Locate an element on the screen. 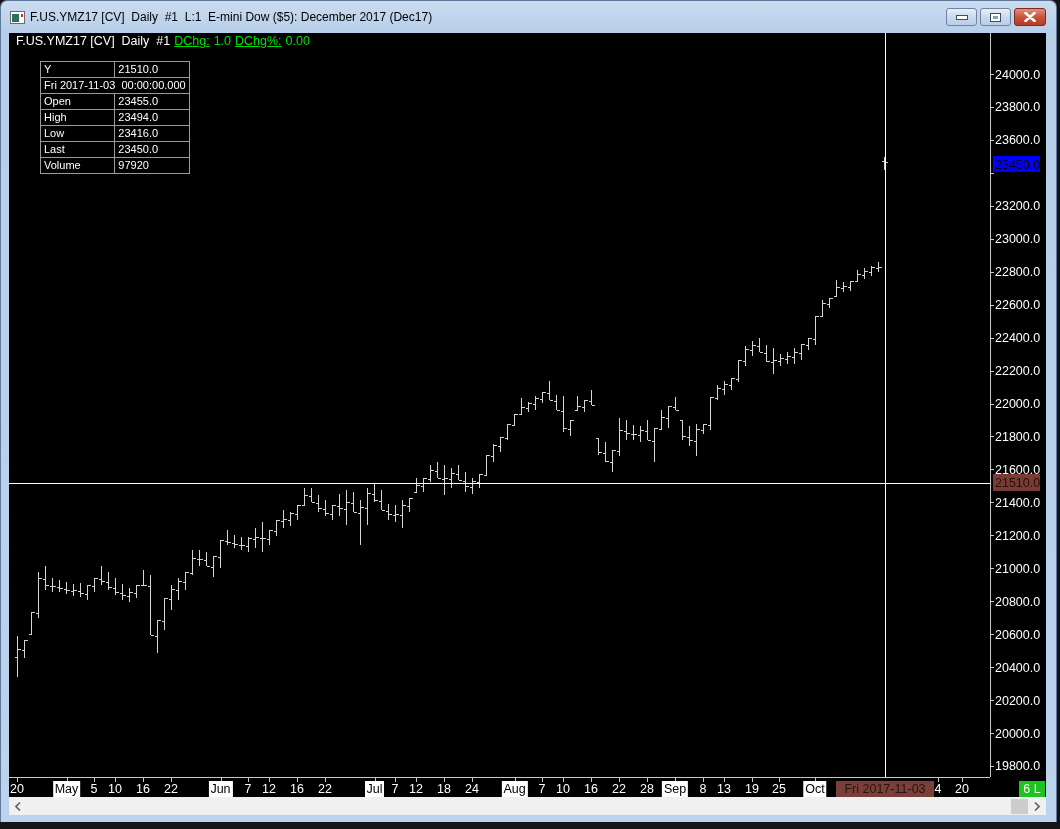 This screenshot has width=1060, height=829. maximize-button is located at coordinates (995, 17).